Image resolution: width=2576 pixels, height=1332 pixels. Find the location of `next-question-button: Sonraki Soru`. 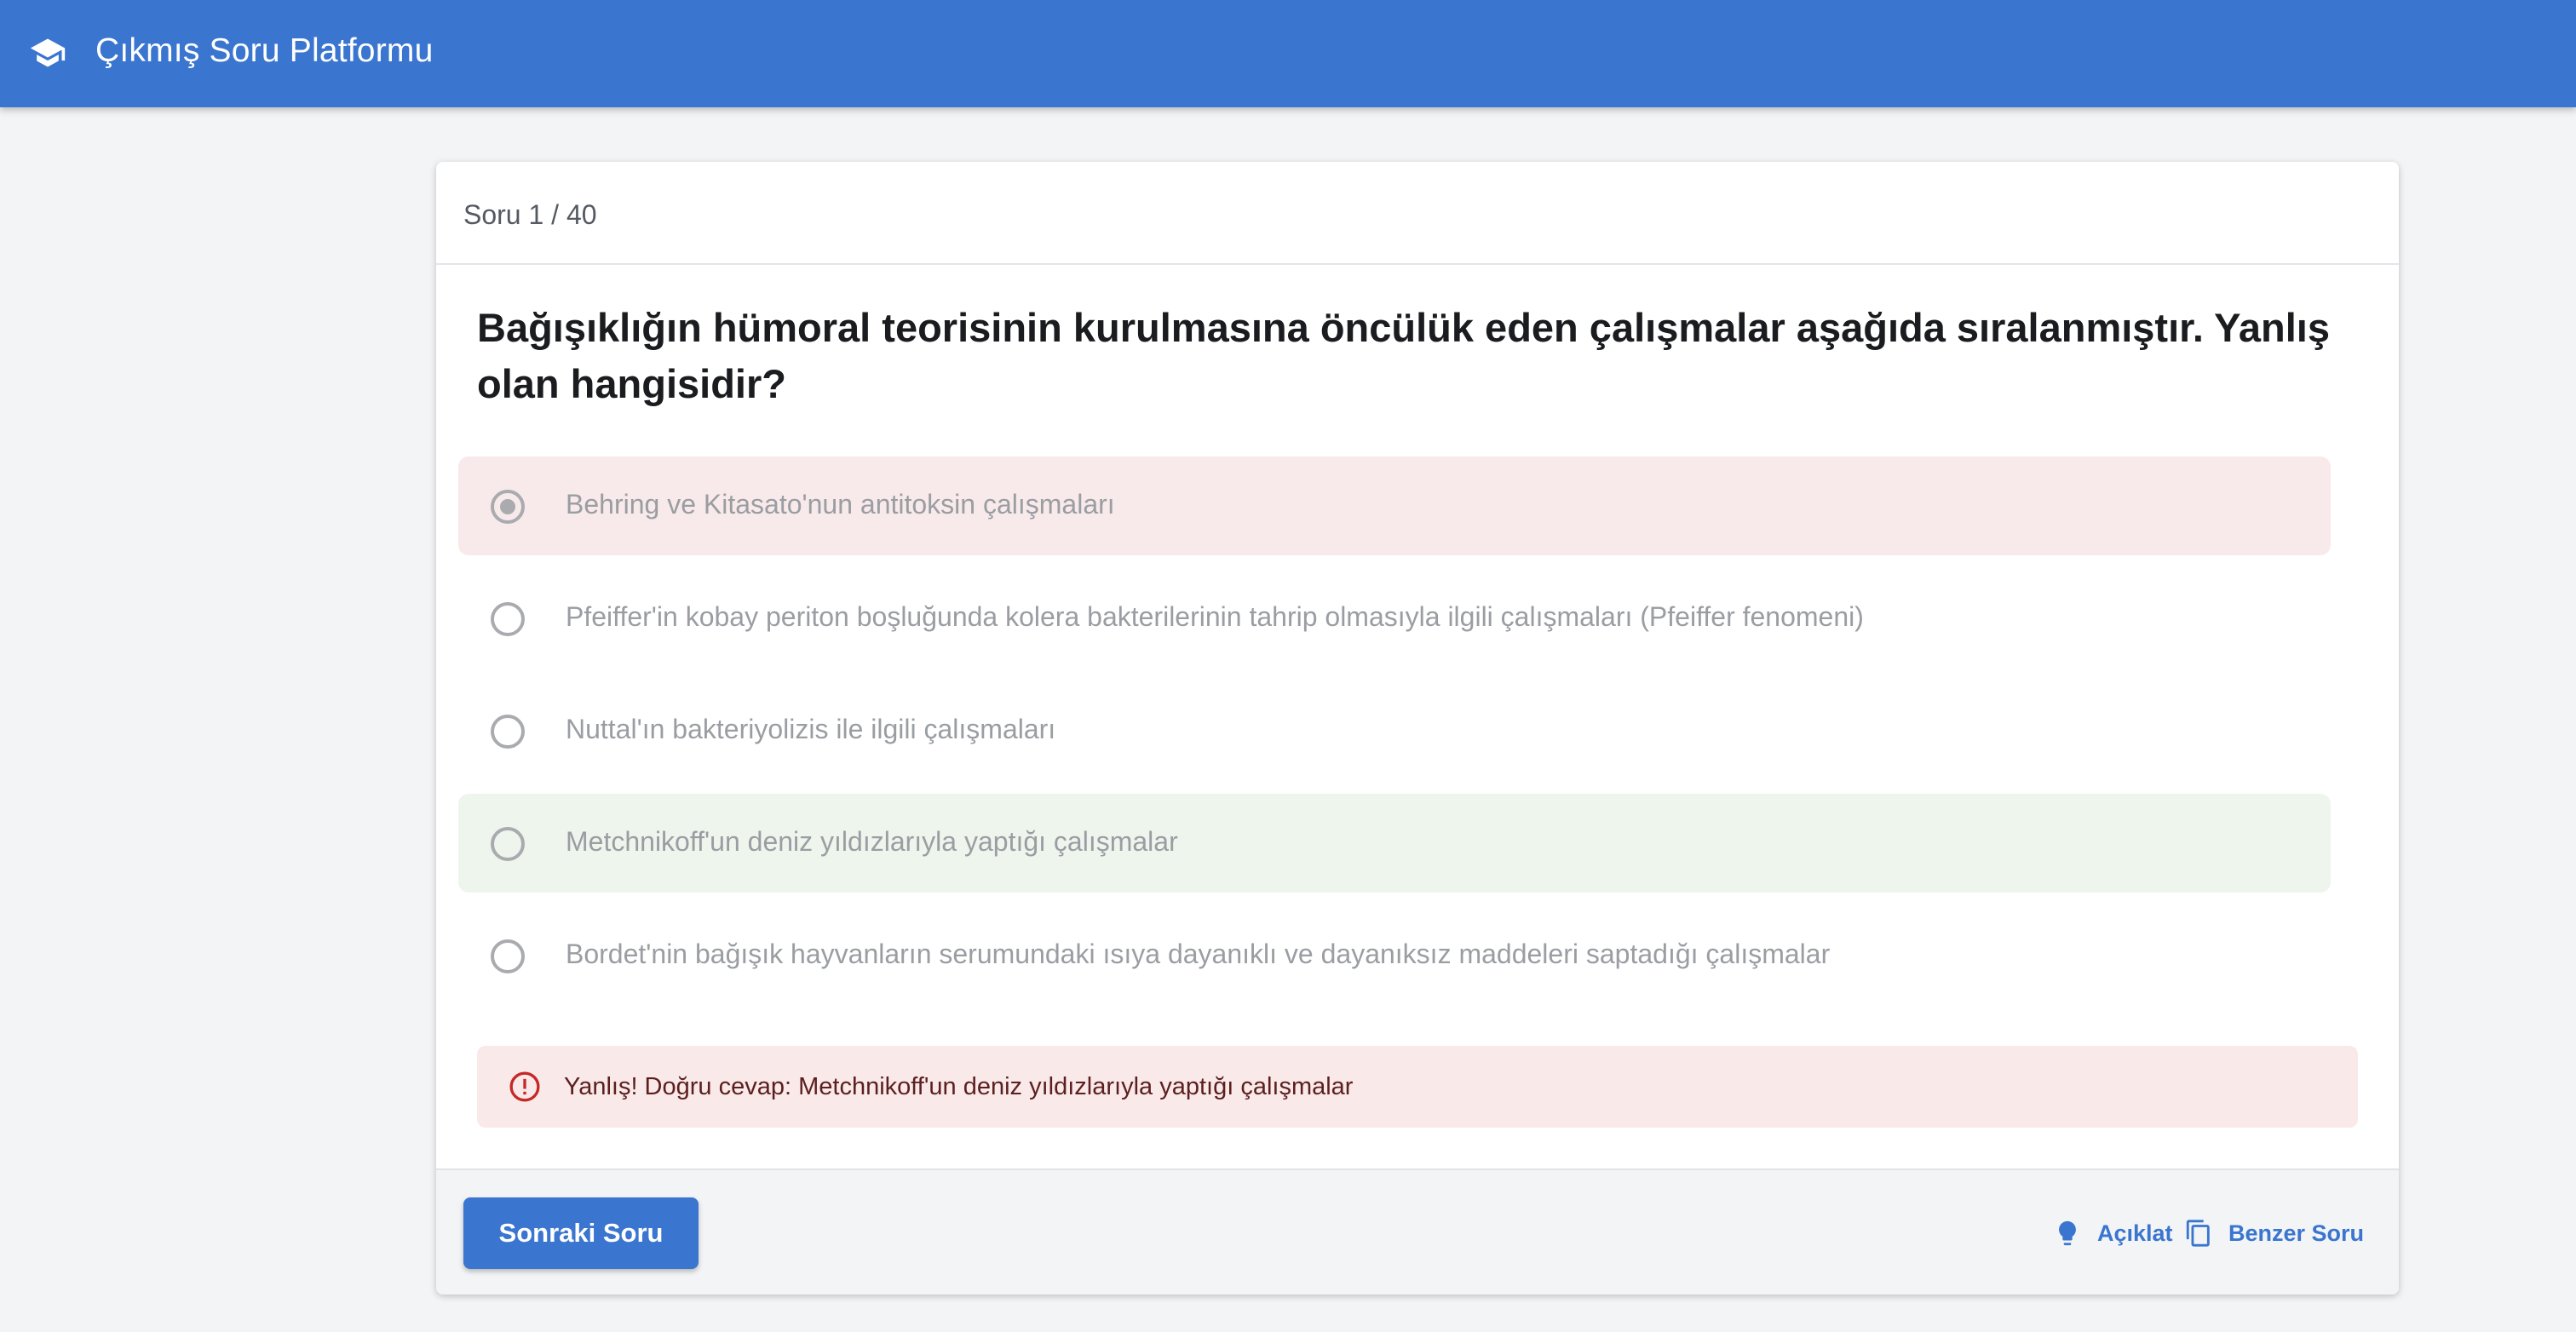

next-question-button: Sonraki Soru is located at coordinates (581, 1233).